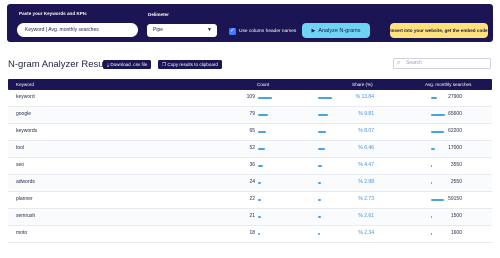  I want to click on cell-count: 52, so click(252, 148).